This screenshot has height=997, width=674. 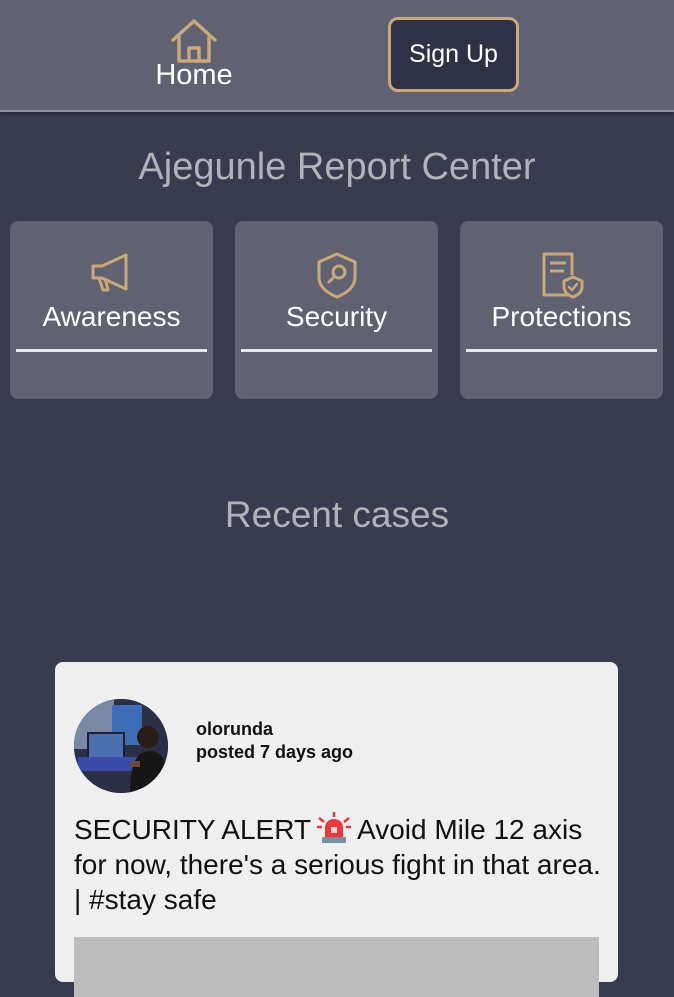 What do you see at coordinates (194, 41) in the screenshot?
I see `home-icon` at bounding box center [194, 41].